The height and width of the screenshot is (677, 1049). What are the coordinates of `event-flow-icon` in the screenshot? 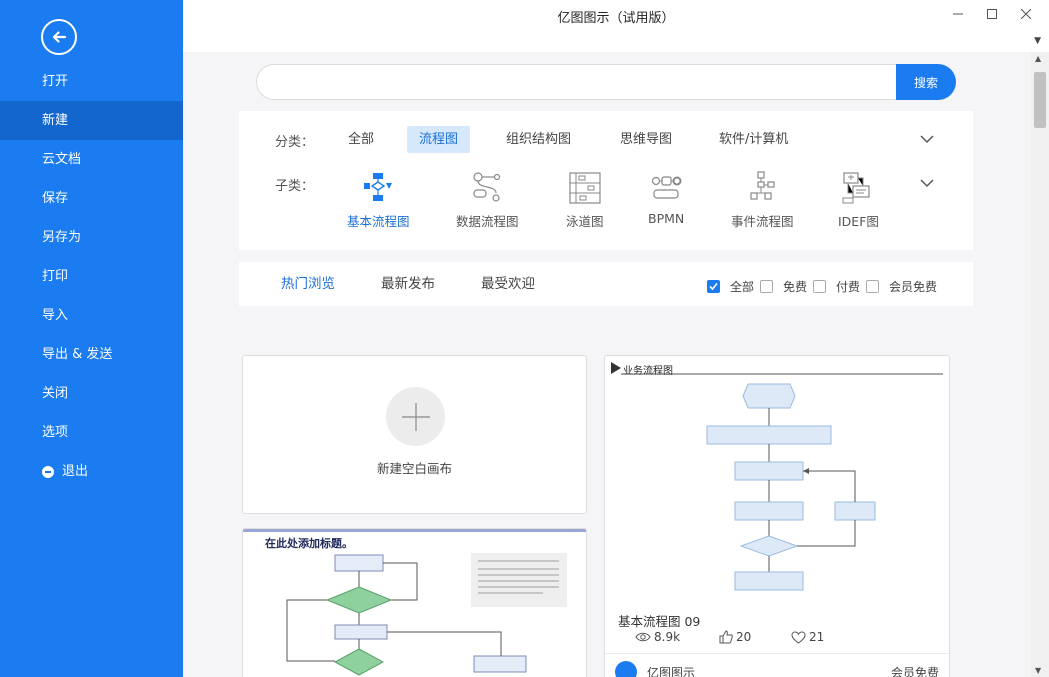 It's located at (762, 185).